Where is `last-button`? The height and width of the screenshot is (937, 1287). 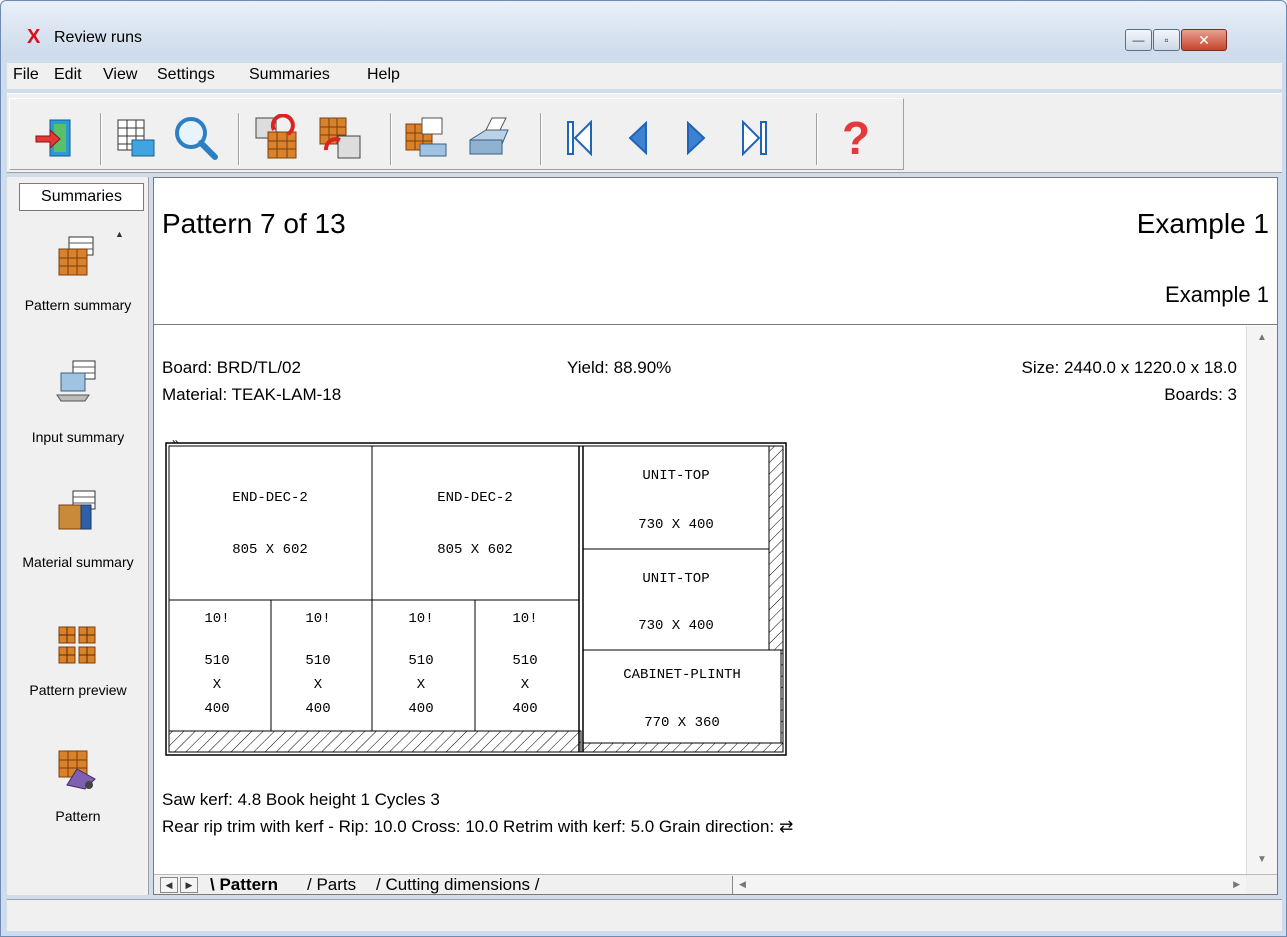 last-button is located at coordinates (754, 138).